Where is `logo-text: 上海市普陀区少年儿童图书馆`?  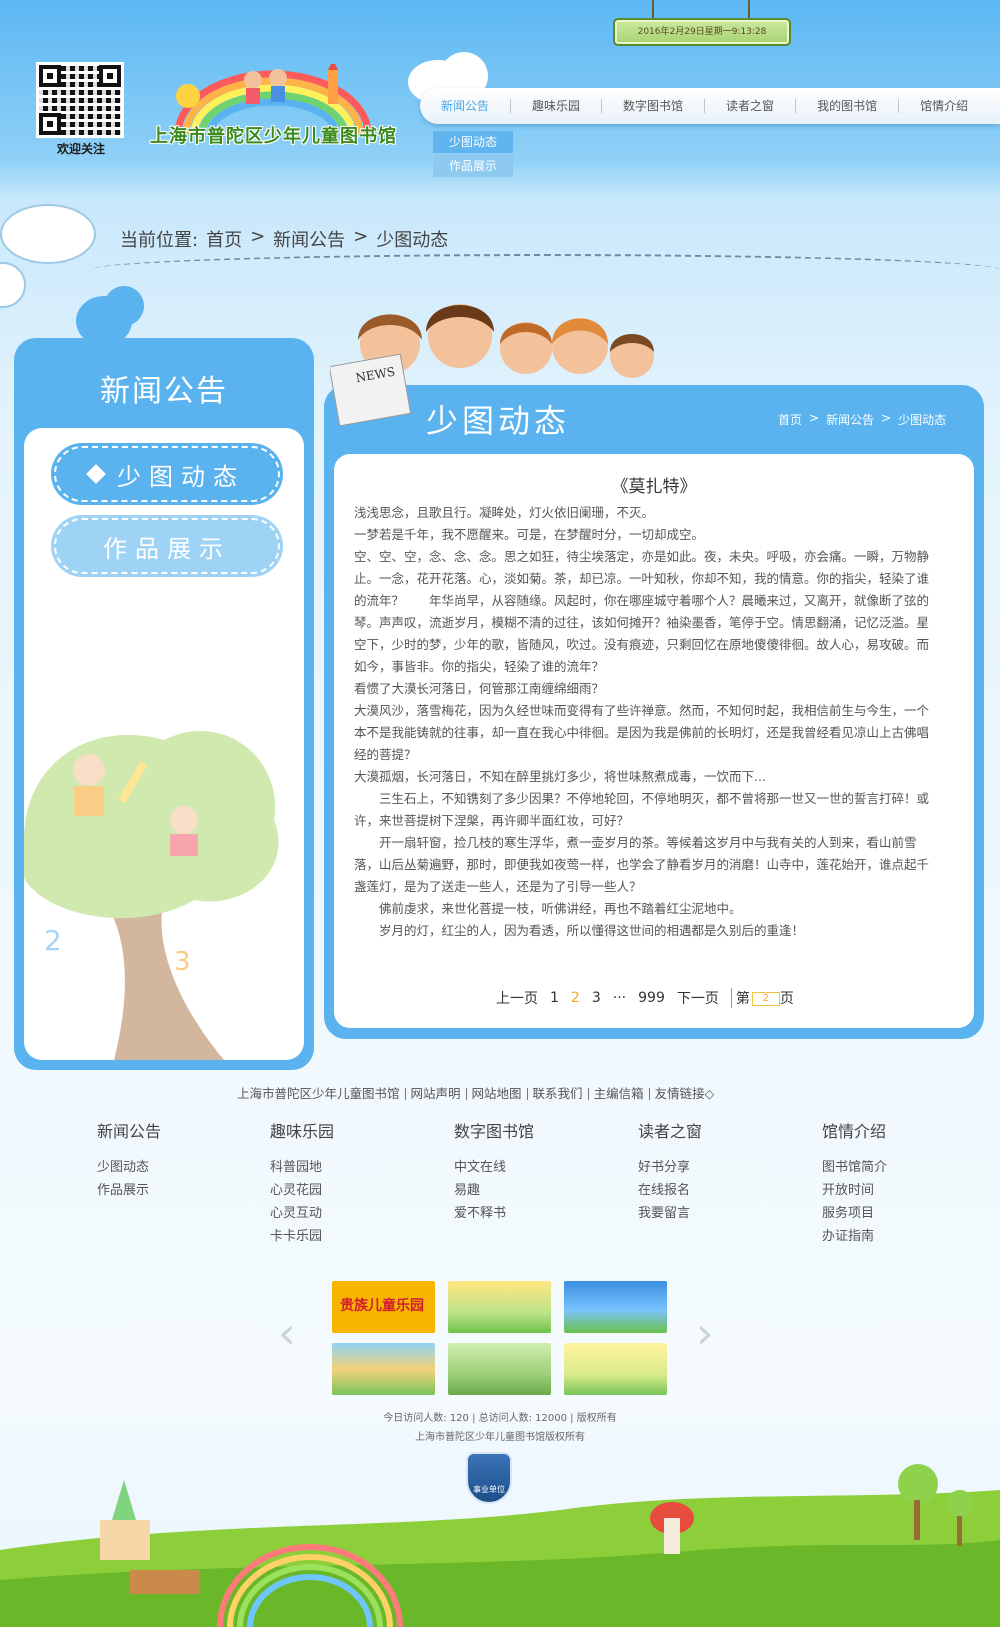
logo-text: 上海市普陀区少年儿童图书馆 is located at coordinates (273, 136).